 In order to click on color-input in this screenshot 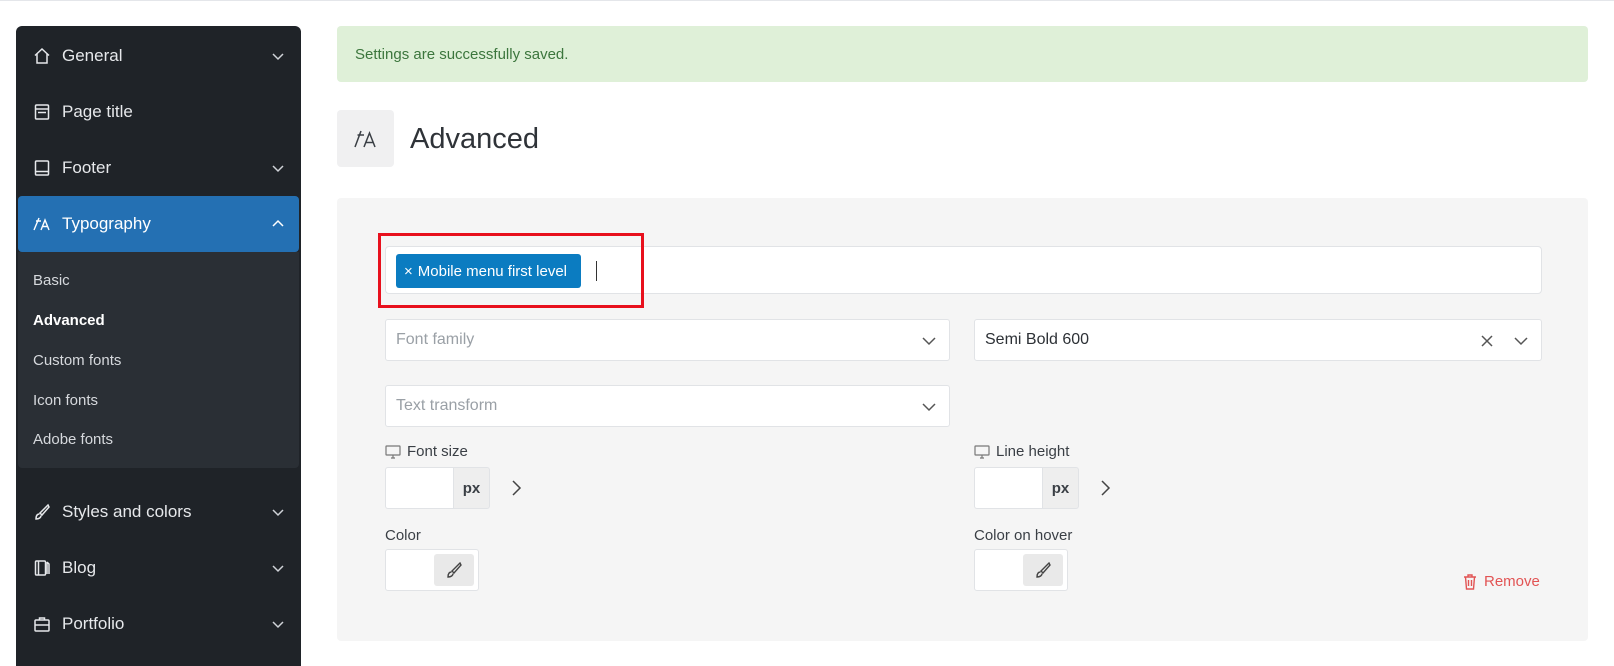, I will do `click(432, 570)`.